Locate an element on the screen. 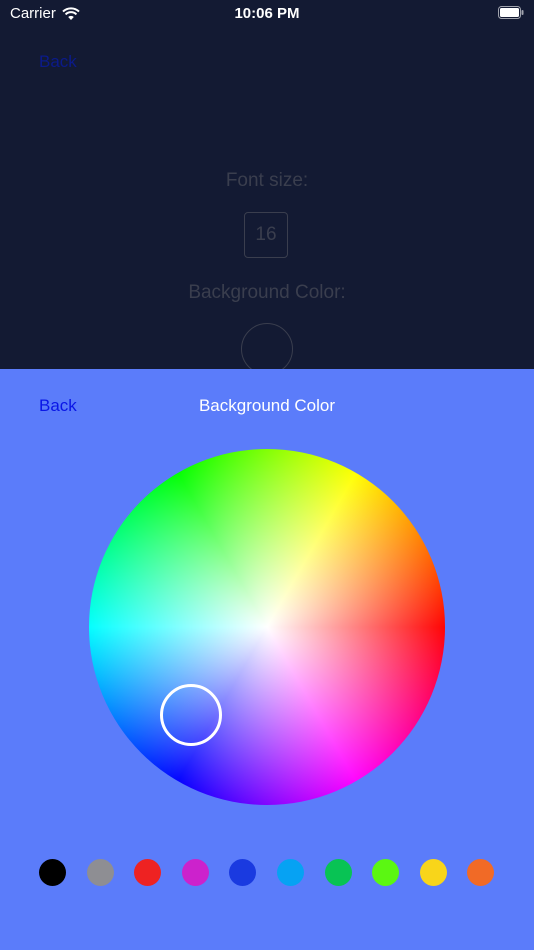 This screenshot has height=950, width=534. status-bar: Carrier 10:06 PM is located at coordinates (267, 14).